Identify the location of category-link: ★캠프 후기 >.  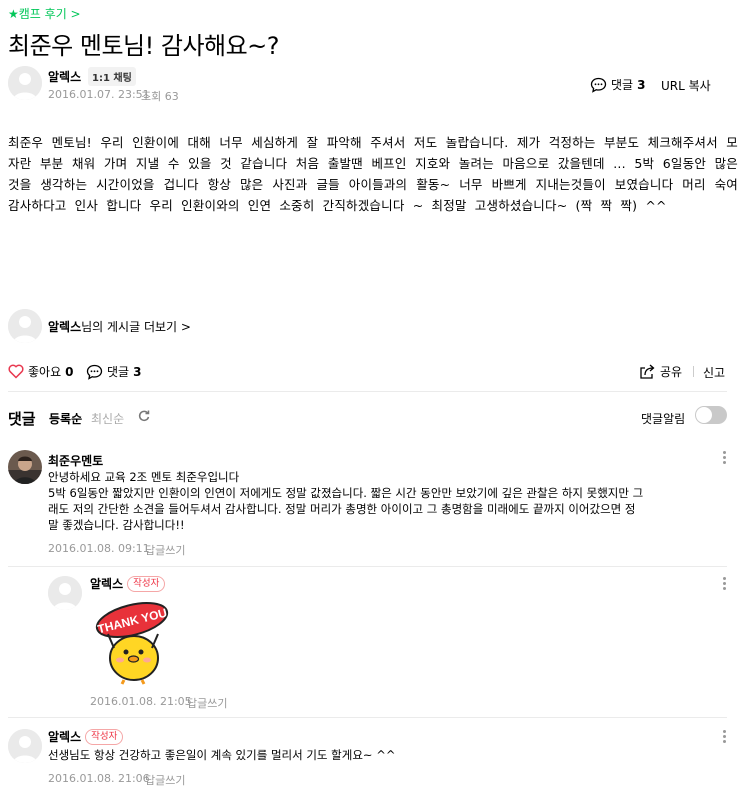
(44, 13).